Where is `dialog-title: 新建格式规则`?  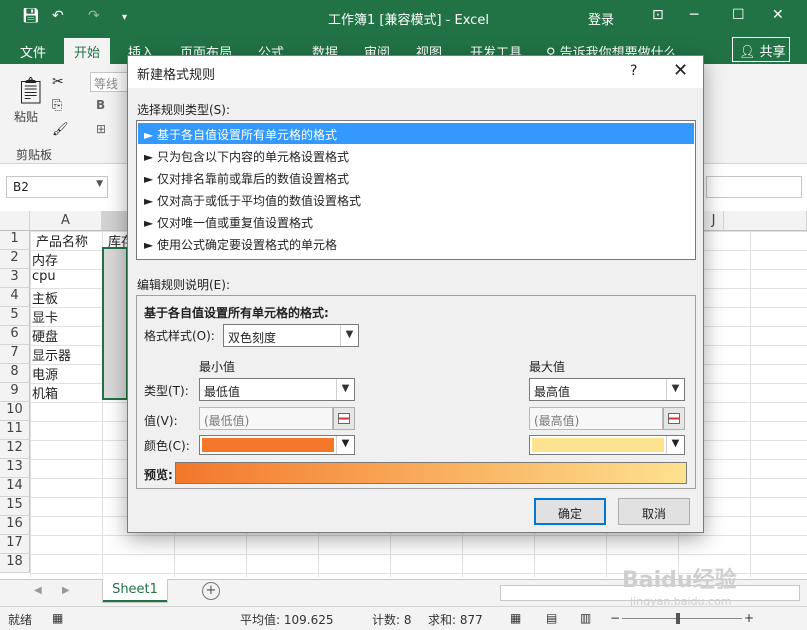
dialog-title: 新建格式规则 is located at coordinates (176, 75).